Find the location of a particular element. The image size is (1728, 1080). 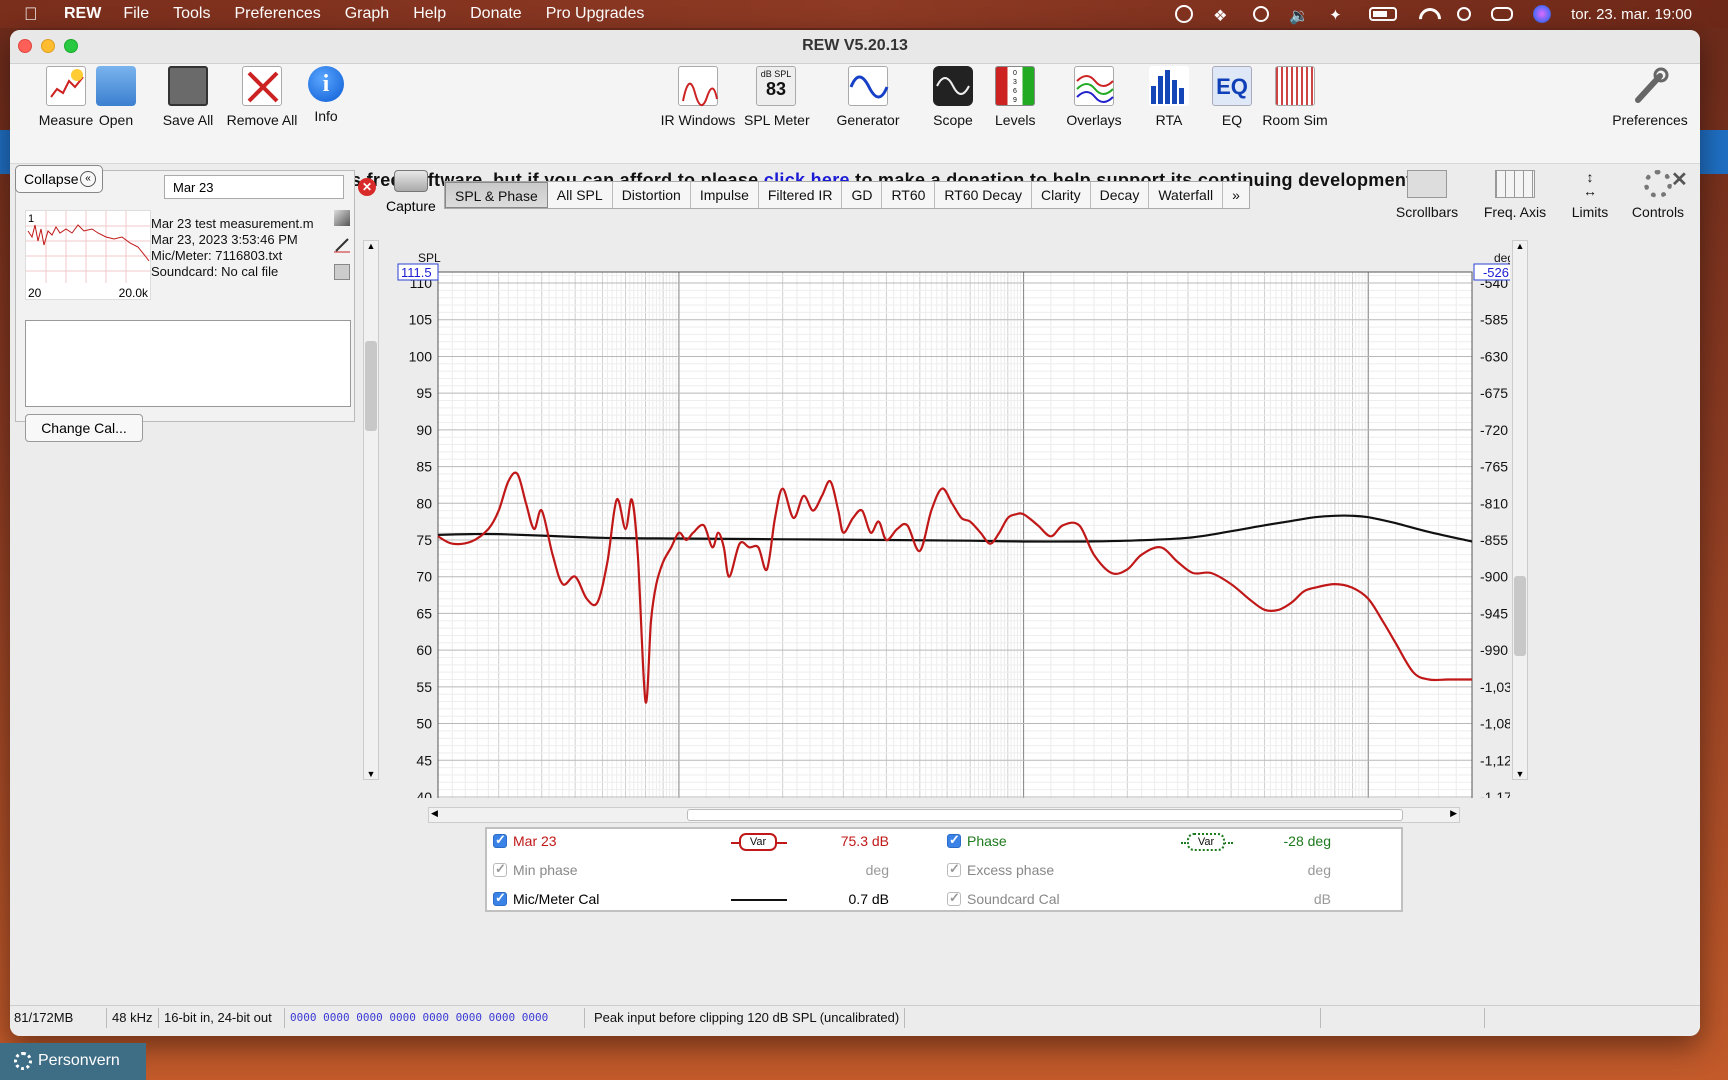

thumb-xmin-label: 20 is located at coordinates (35, 293).